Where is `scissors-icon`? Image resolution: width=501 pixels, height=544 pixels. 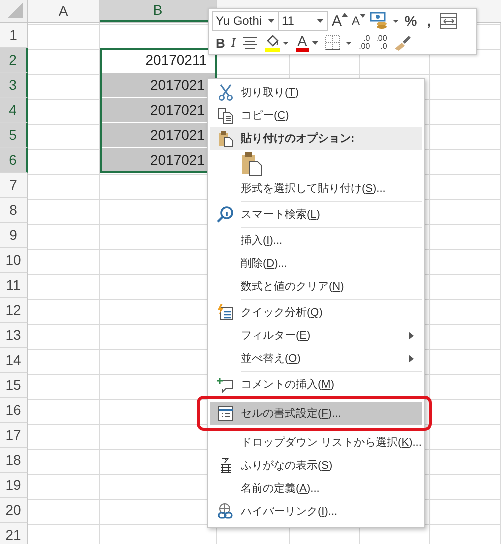 scissors-icon is located at coordinates (226, 92).